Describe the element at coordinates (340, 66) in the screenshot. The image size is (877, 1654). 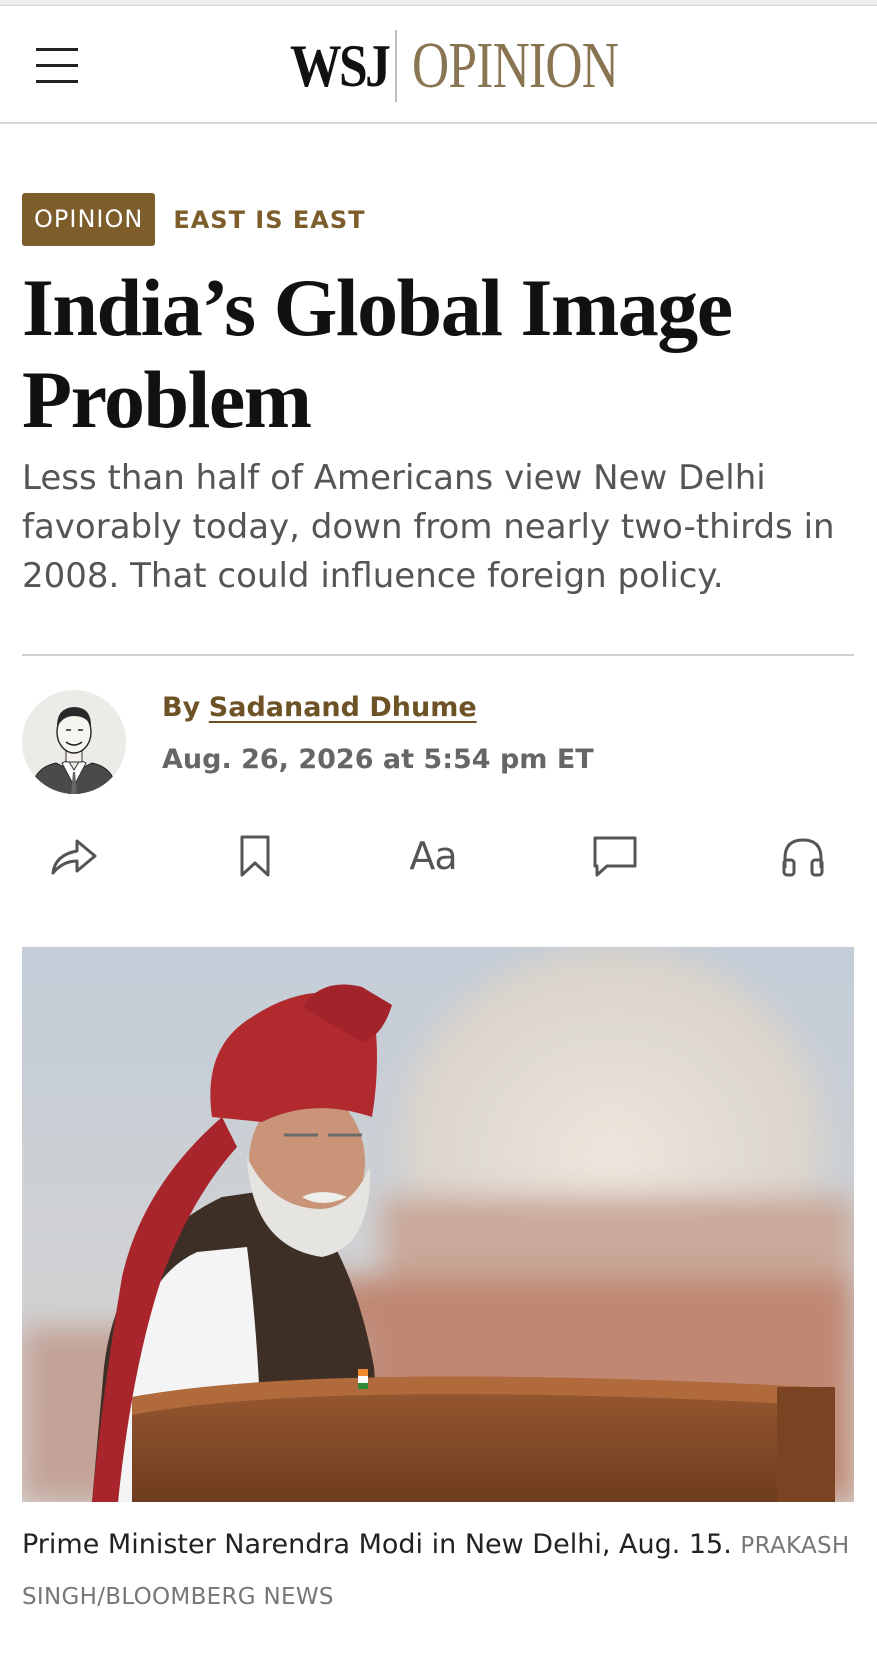
I see `wsj-logo-text: WSJ` at that location.